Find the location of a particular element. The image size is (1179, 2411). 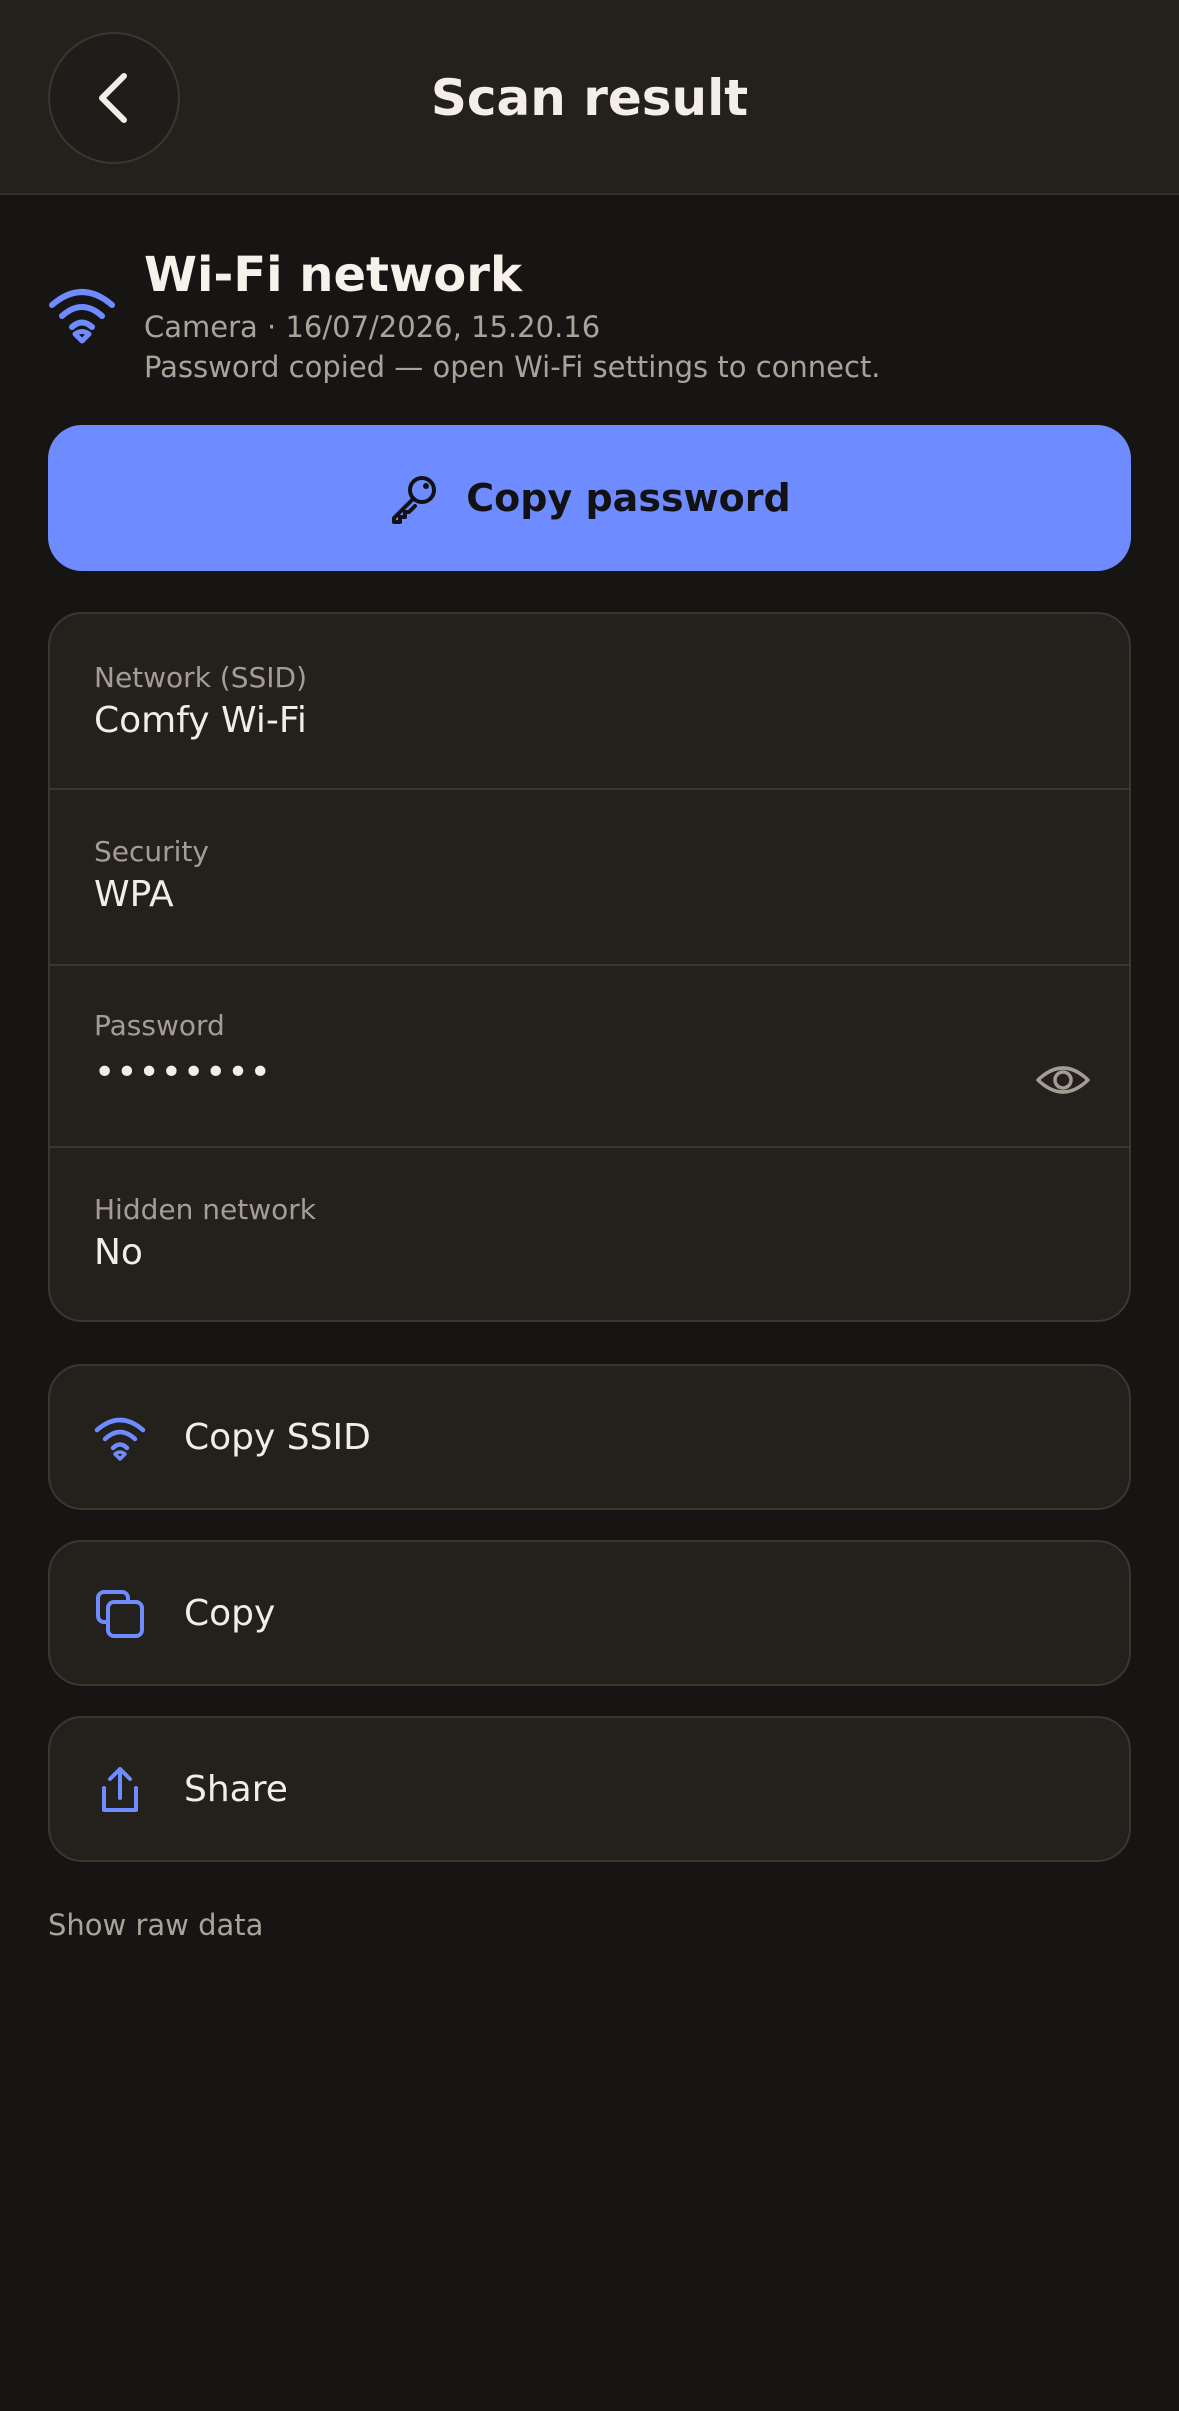

detail-row-hidden: Hidden network No is located at coordinates (589, 1234).